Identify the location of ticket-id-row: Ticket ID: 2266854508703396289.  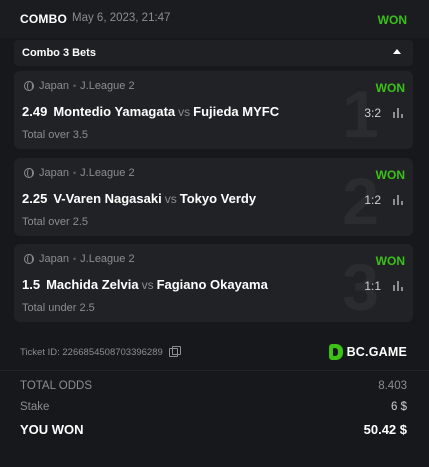
(100, 352).